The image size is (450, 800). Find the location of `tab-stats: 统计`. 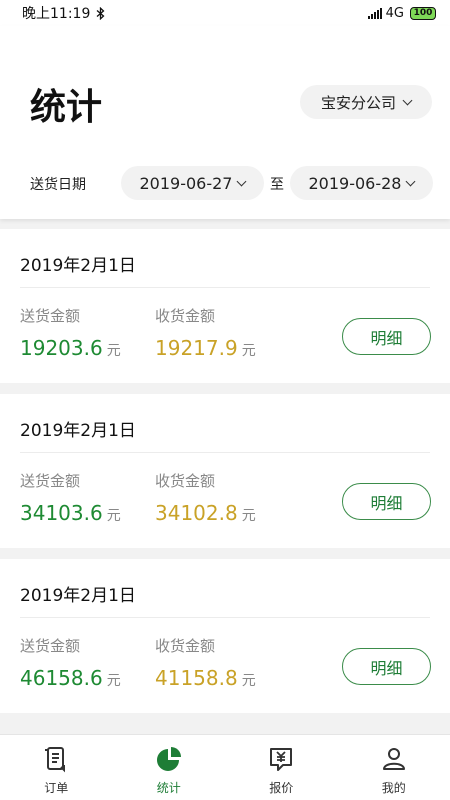

tab-stats: 统计 is located at coordinates (169, 767).